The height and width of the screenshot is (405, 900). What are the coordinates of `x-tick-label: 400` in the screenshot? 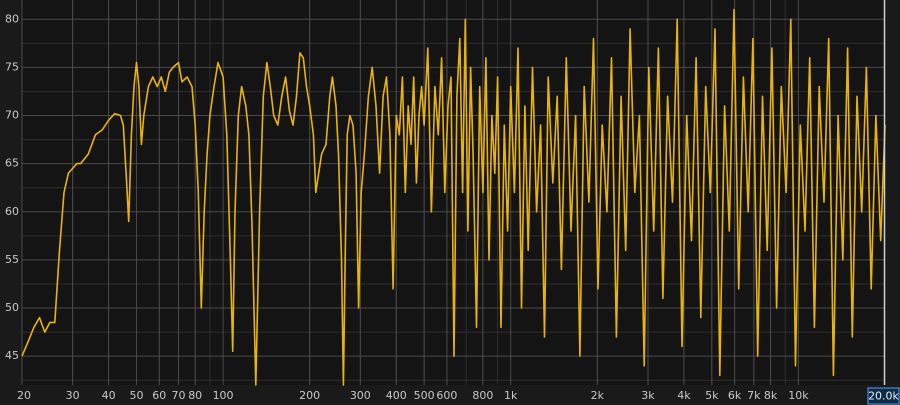 It's located at (396, 395).